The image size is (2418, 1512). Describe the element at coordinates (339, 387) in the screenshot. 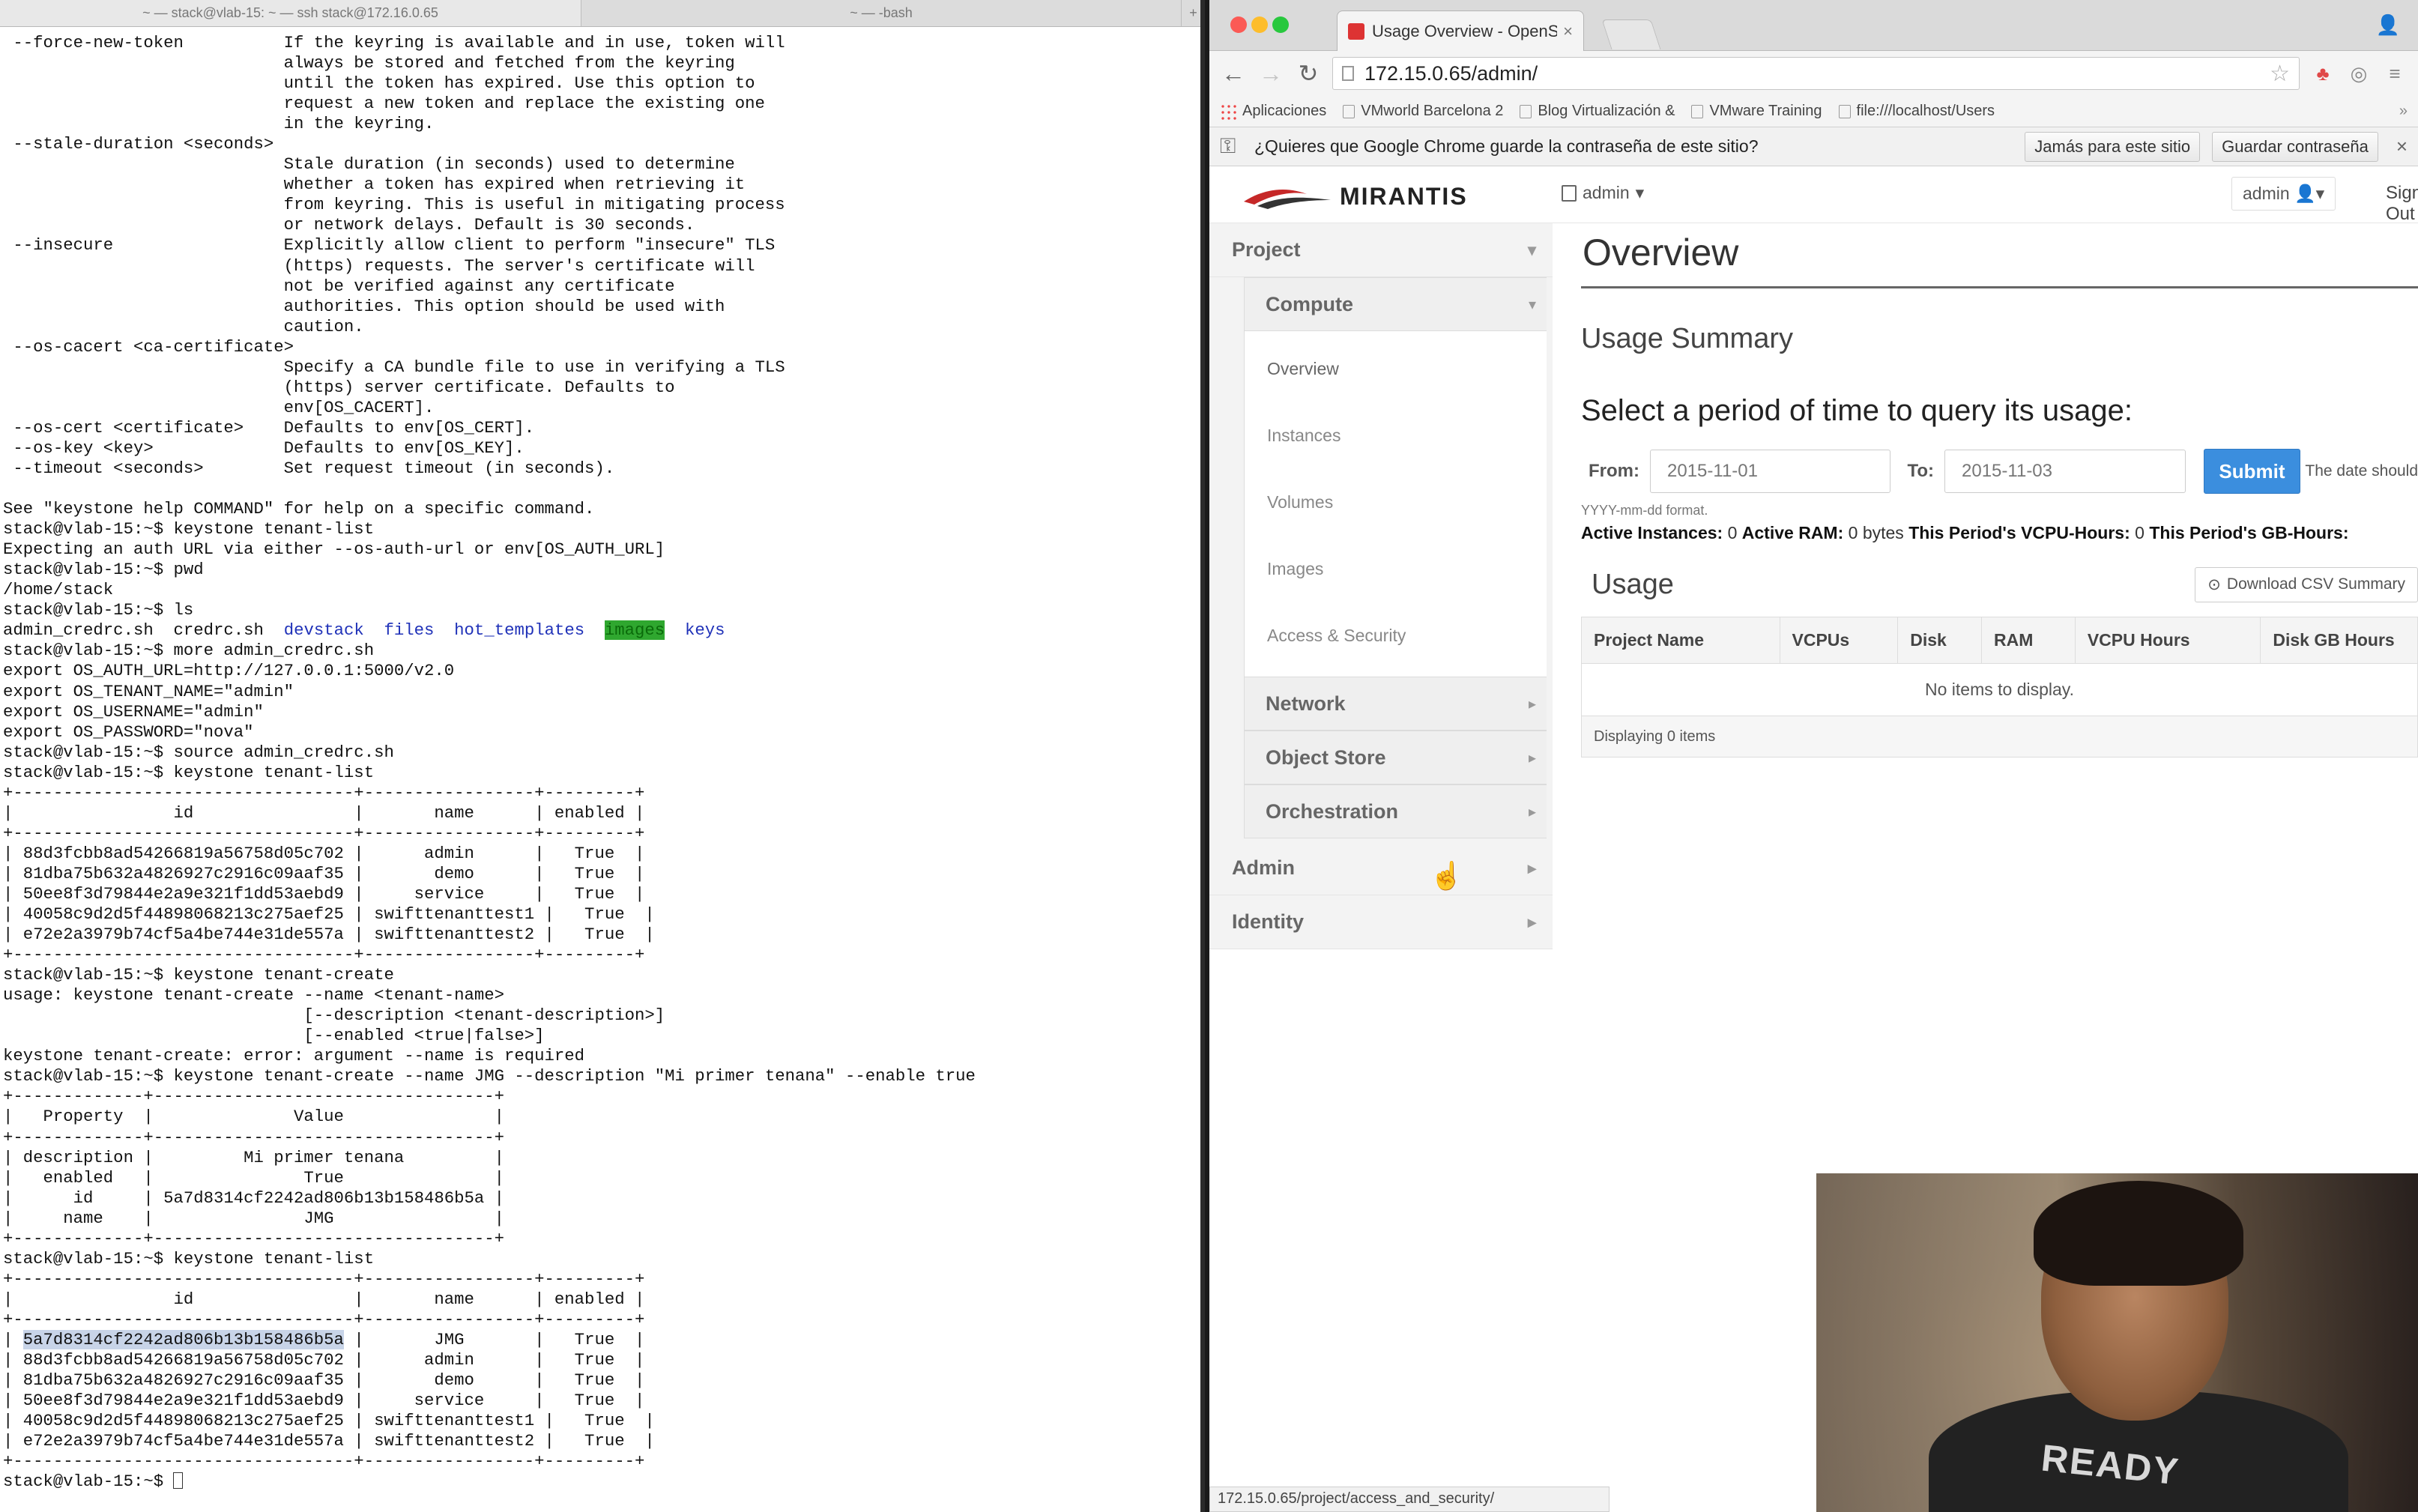

I see `terminal-line: (https) server certificate. Defaults to` at that location.